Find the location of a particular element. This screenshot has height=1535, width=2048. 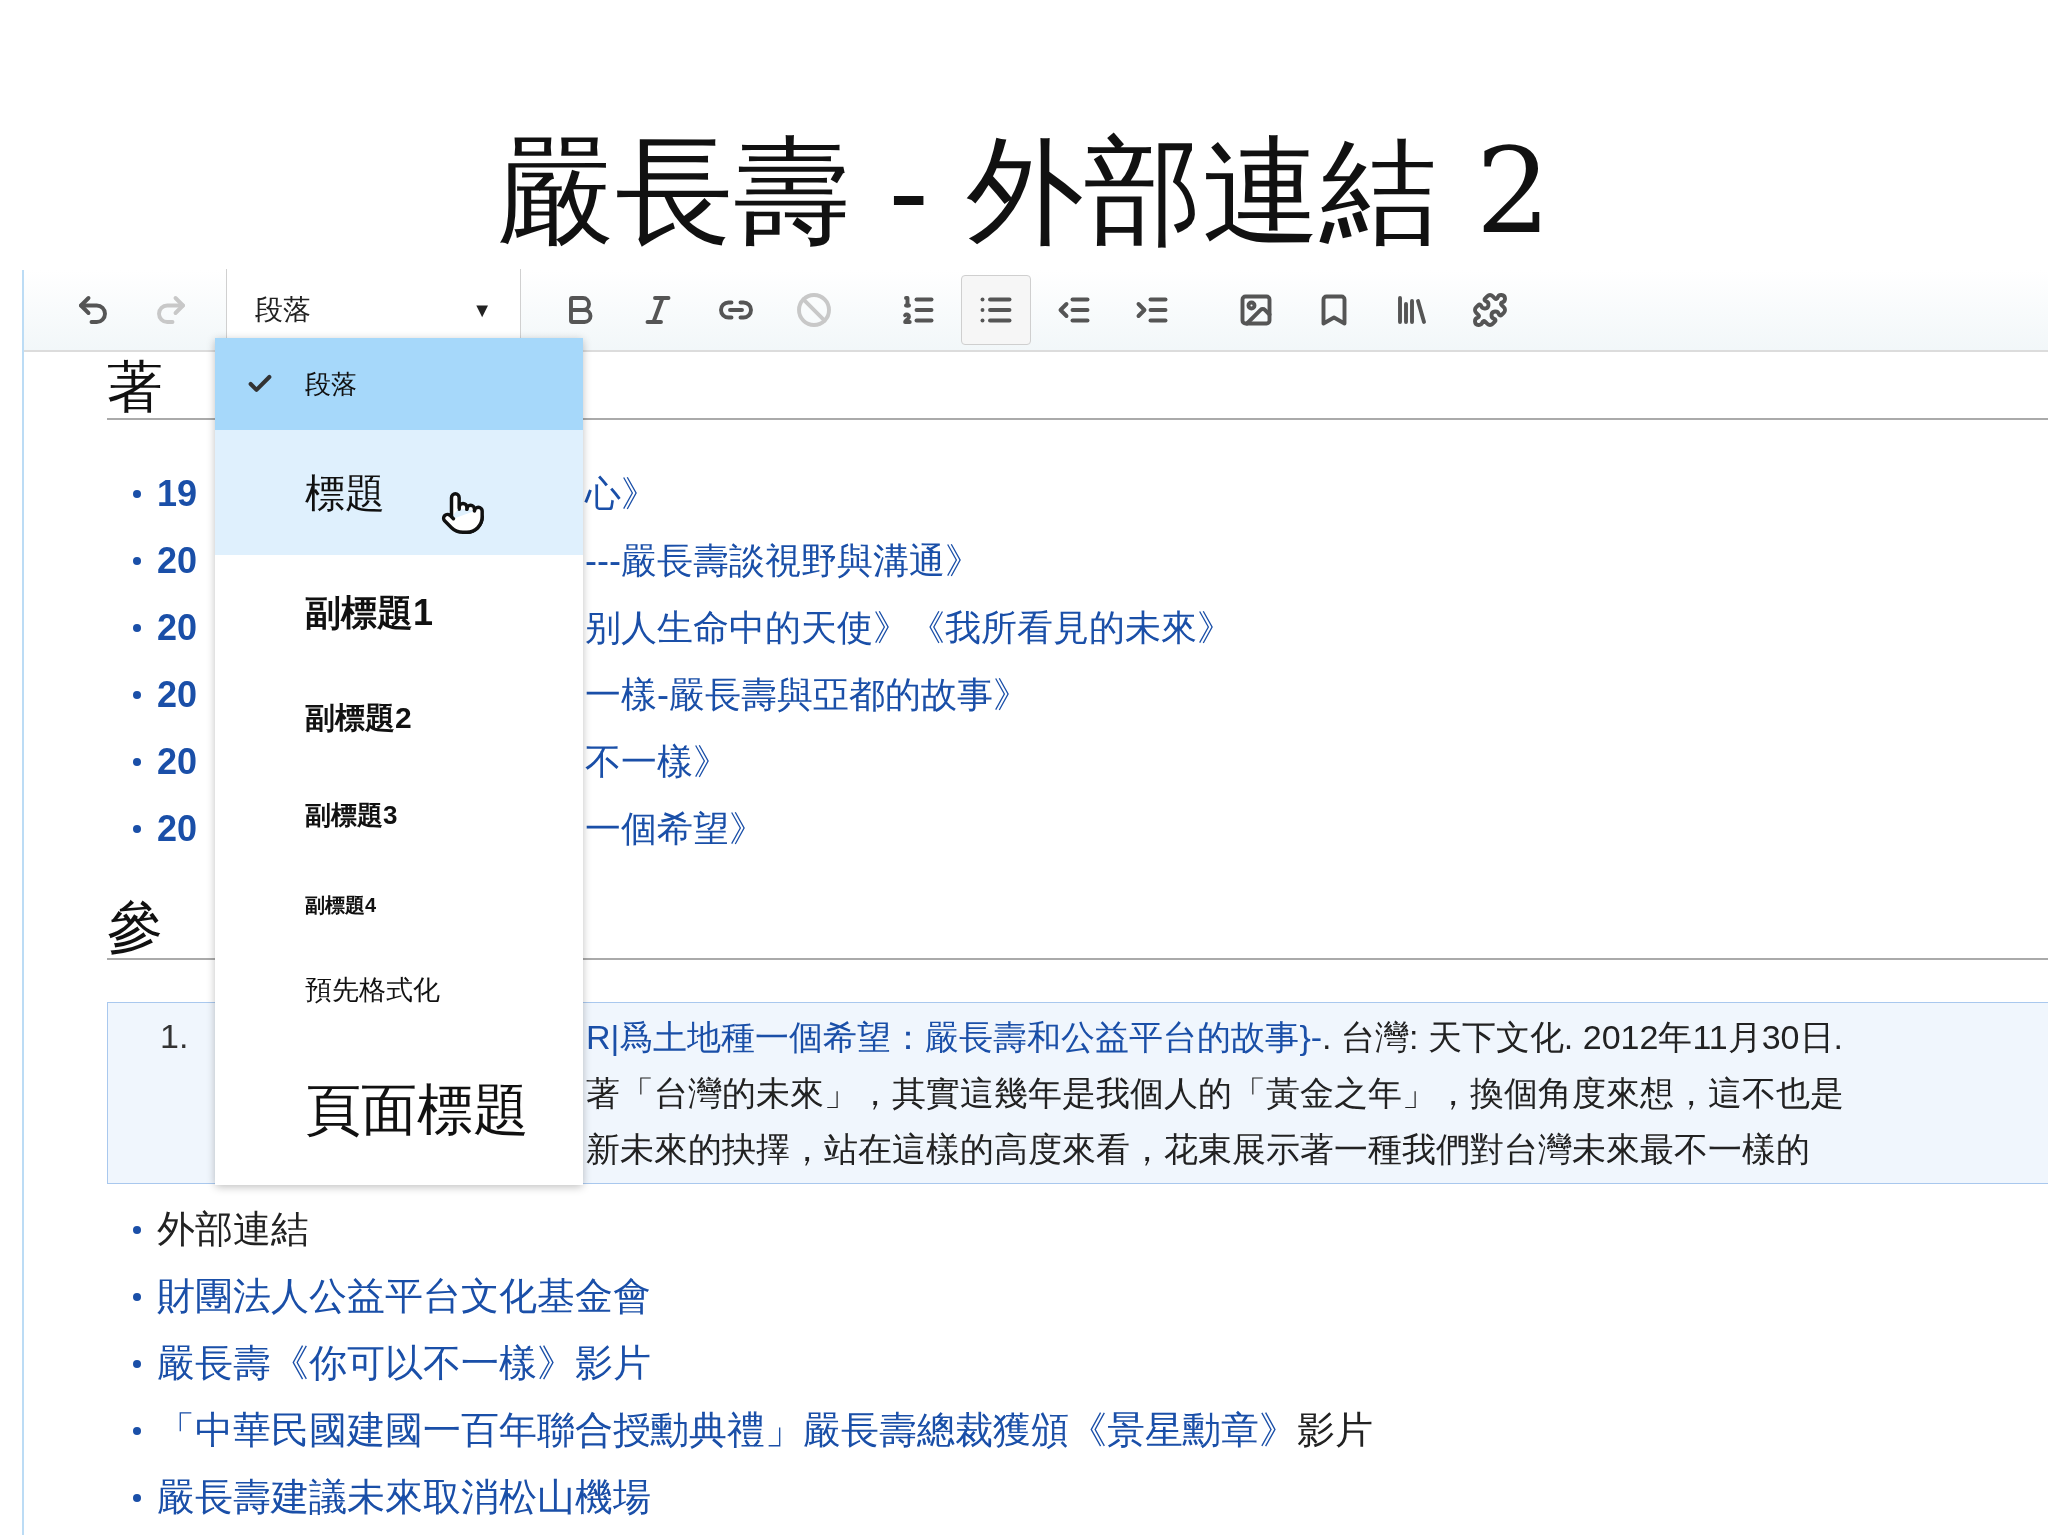

link: 財團法人公益平台文化基金會 is located at coordinates (404, 1296).